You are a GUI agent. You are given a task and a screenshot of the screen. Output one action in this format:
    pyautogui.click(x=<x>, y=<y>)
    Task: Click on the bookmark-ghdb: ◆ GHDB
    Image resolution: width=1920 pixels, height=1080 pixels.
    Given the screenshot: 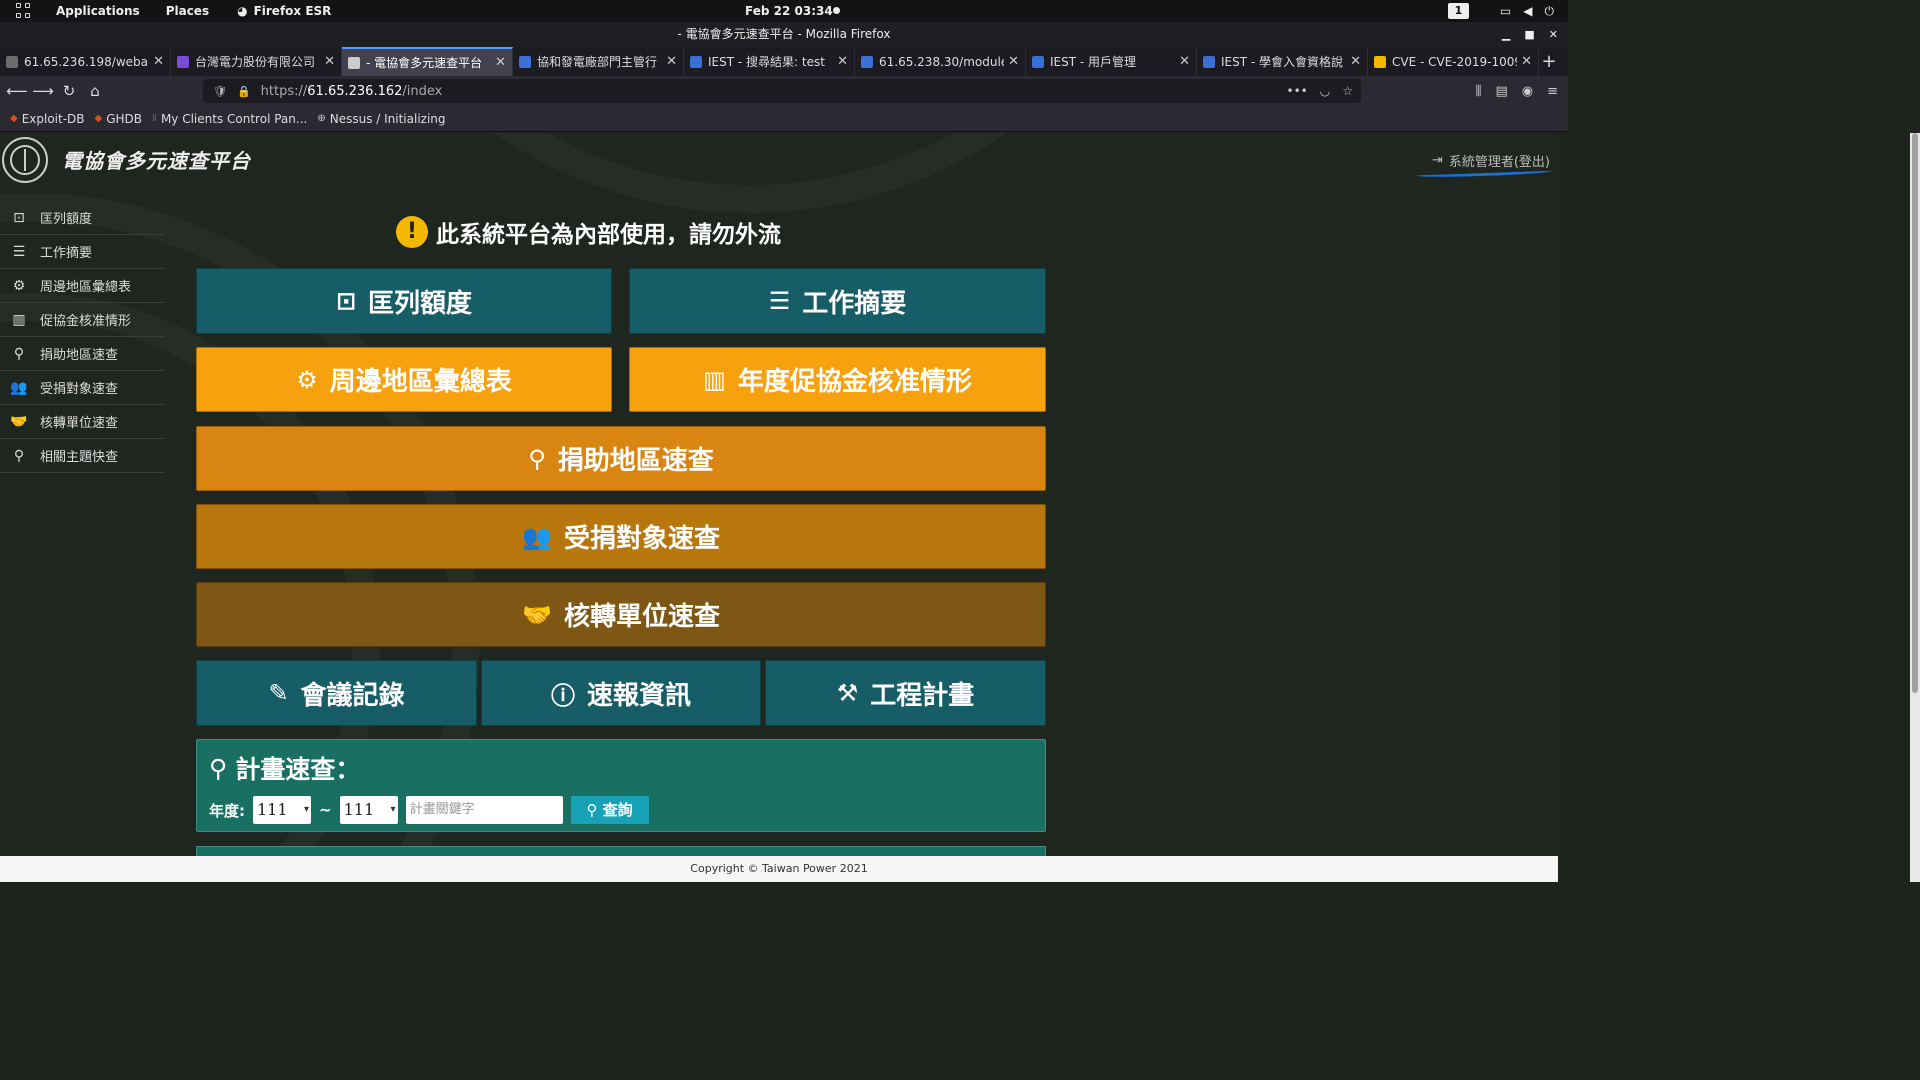 What is the action you would take?
    pyautogui.click(x=119, y=119)
    